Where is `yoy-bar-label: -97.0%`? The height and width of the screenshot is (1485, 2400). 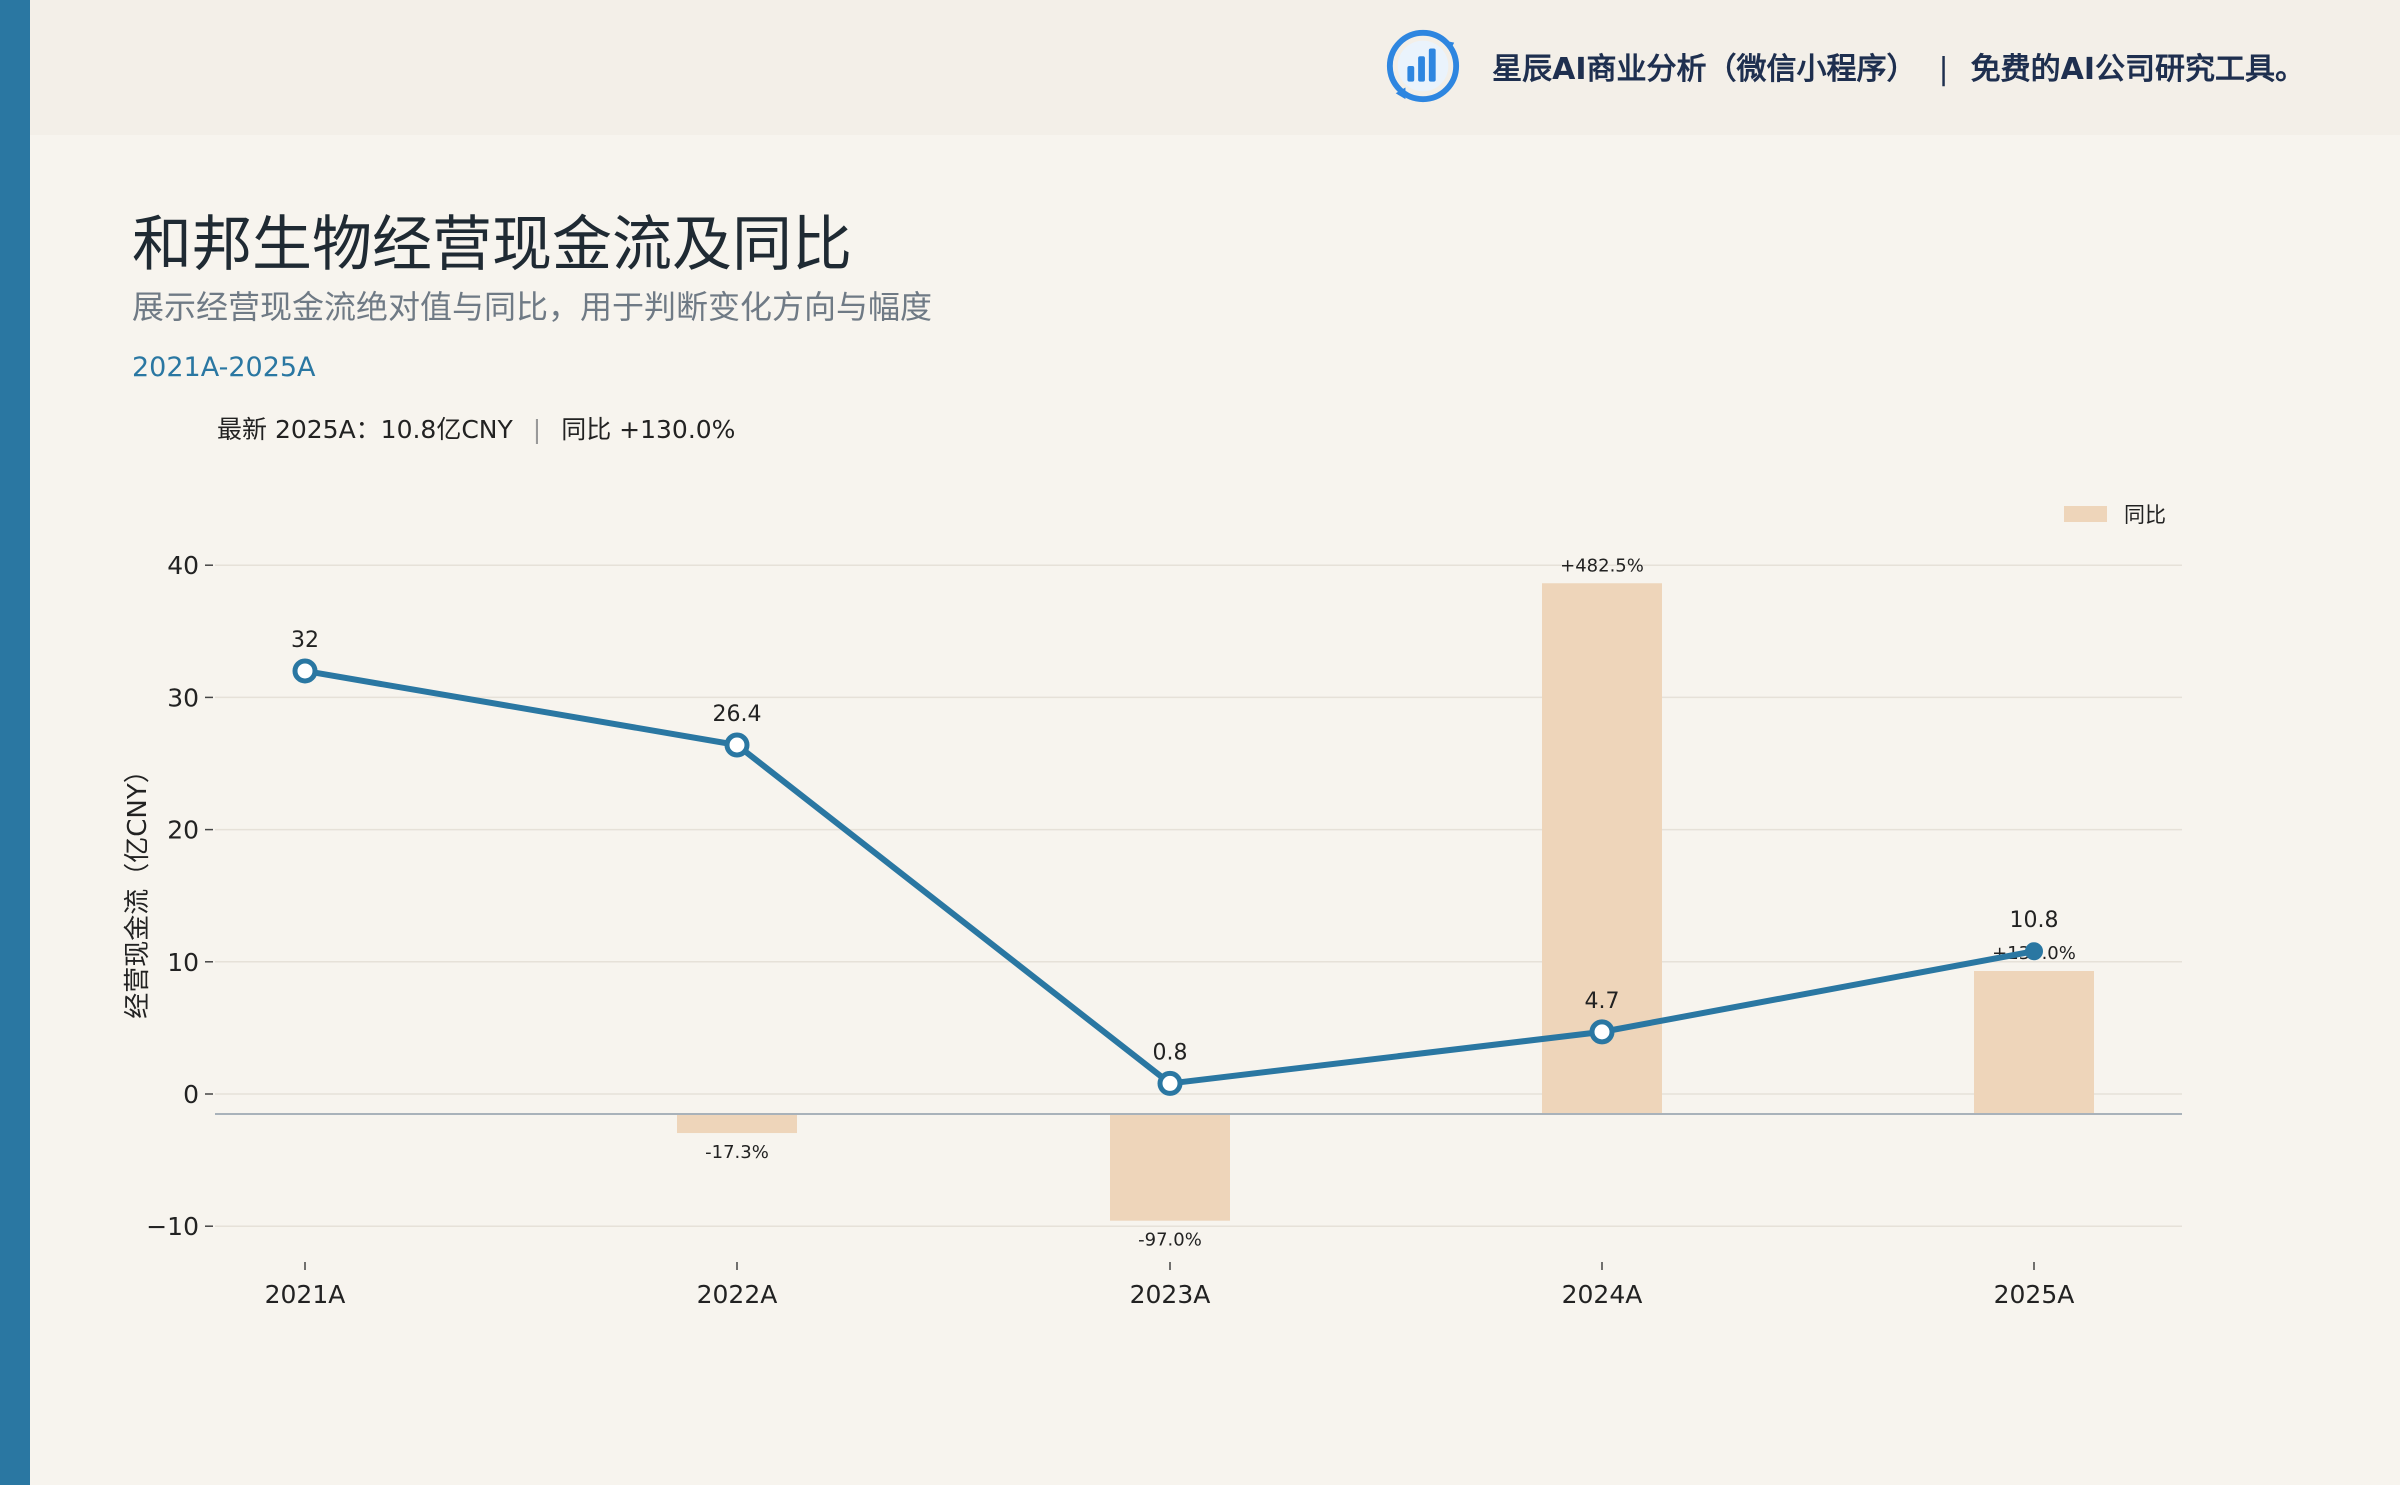
yoy-bar-label: -97.0% is located at coordinates (1170, 1240).